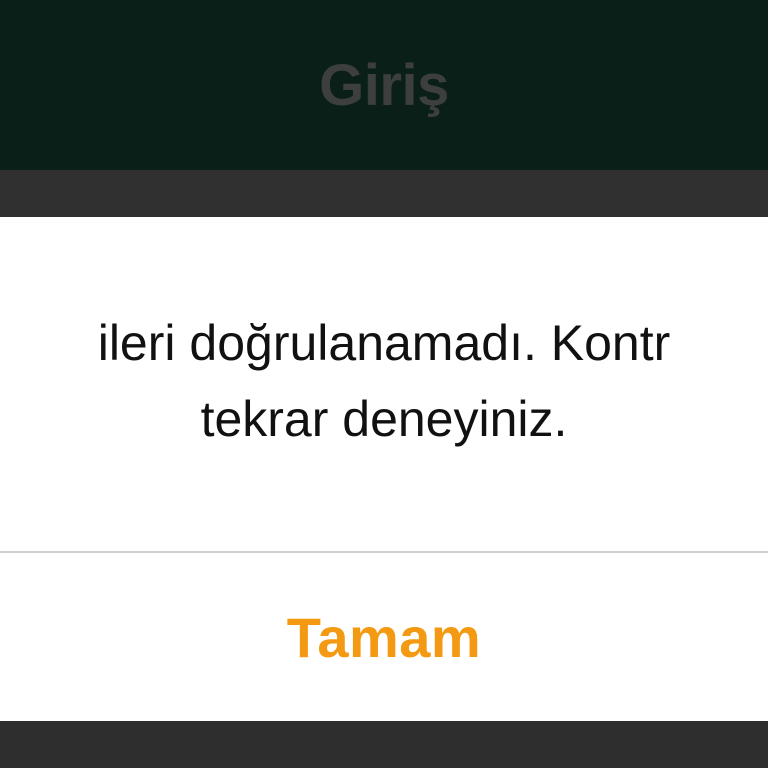 Image resolution: width=768 pixels, height=768 pixels. What do you see at coordinates (384, 343) in the screenshot?
I see `alert-message-line: ileri doğrulanamadı. Kontr` at bounding box center [384, 343].